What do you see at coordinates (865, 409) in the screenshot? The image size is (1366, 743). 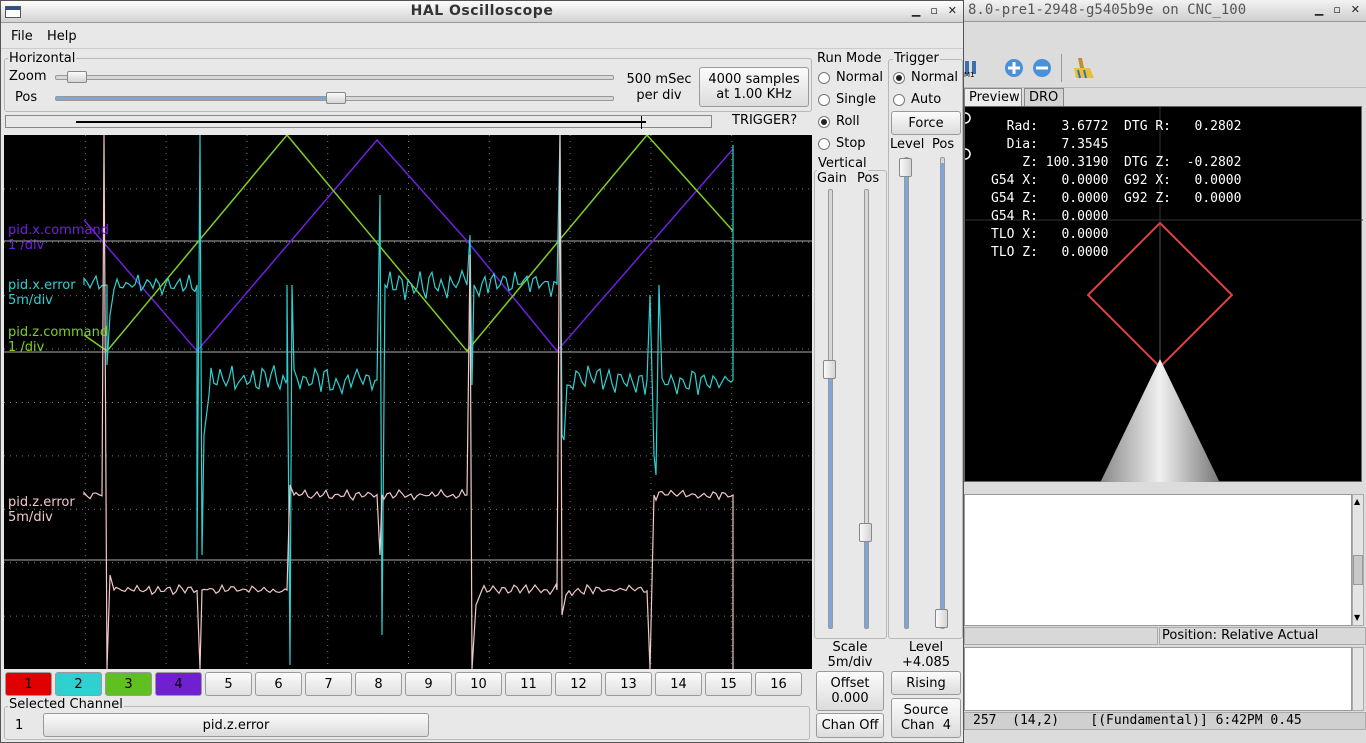 I see `vertical-pos-slider` at bounding box center [865, 409].